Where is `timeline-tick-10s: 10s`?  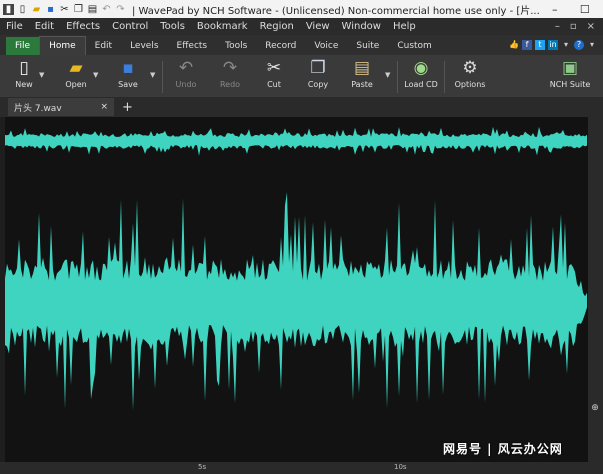 timeline-tick-10s: 10s is located at coordinates (400, 467).